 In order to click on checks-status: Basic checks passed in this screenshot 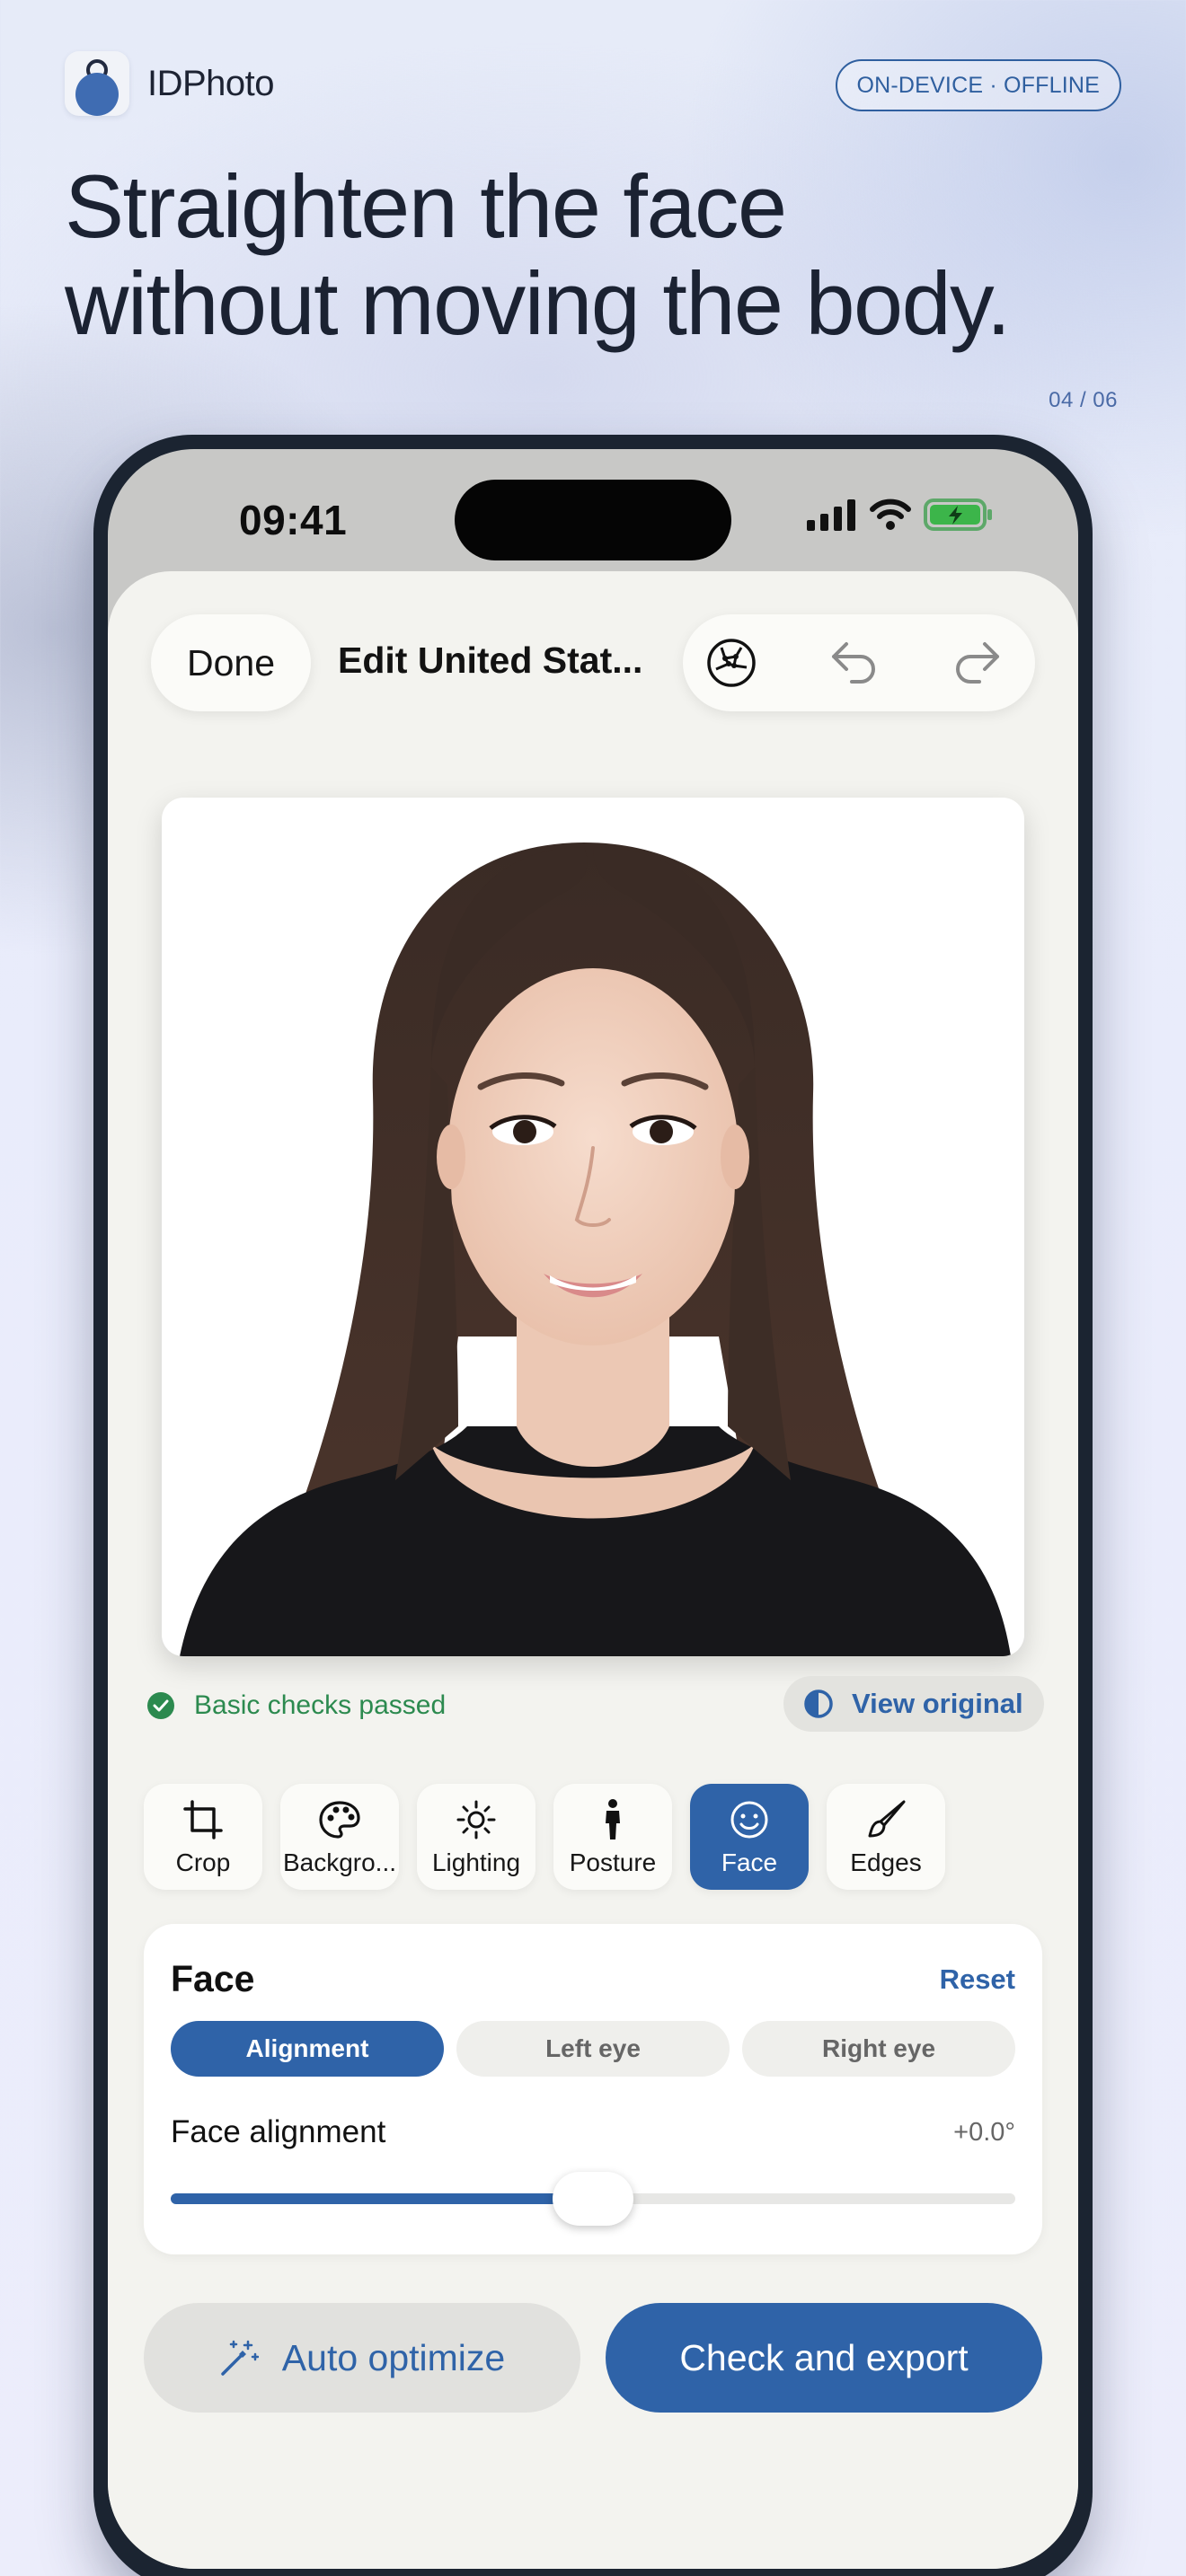, I will do `click(296, 1705)`.